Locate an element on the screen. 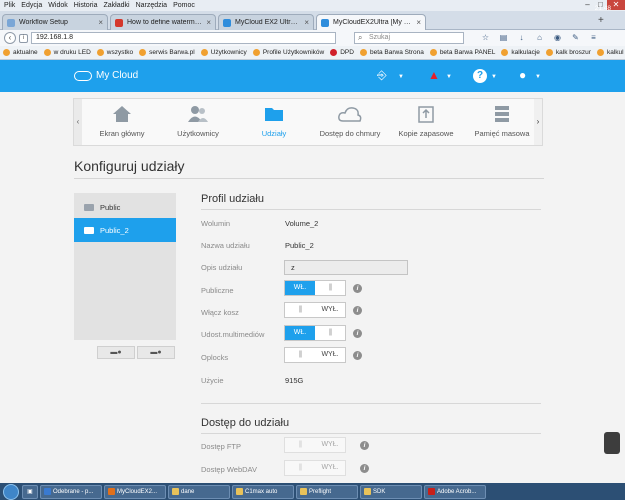 This screenshot has width=625, height=500. user-icon: ● is located at coordinates (522, 75).